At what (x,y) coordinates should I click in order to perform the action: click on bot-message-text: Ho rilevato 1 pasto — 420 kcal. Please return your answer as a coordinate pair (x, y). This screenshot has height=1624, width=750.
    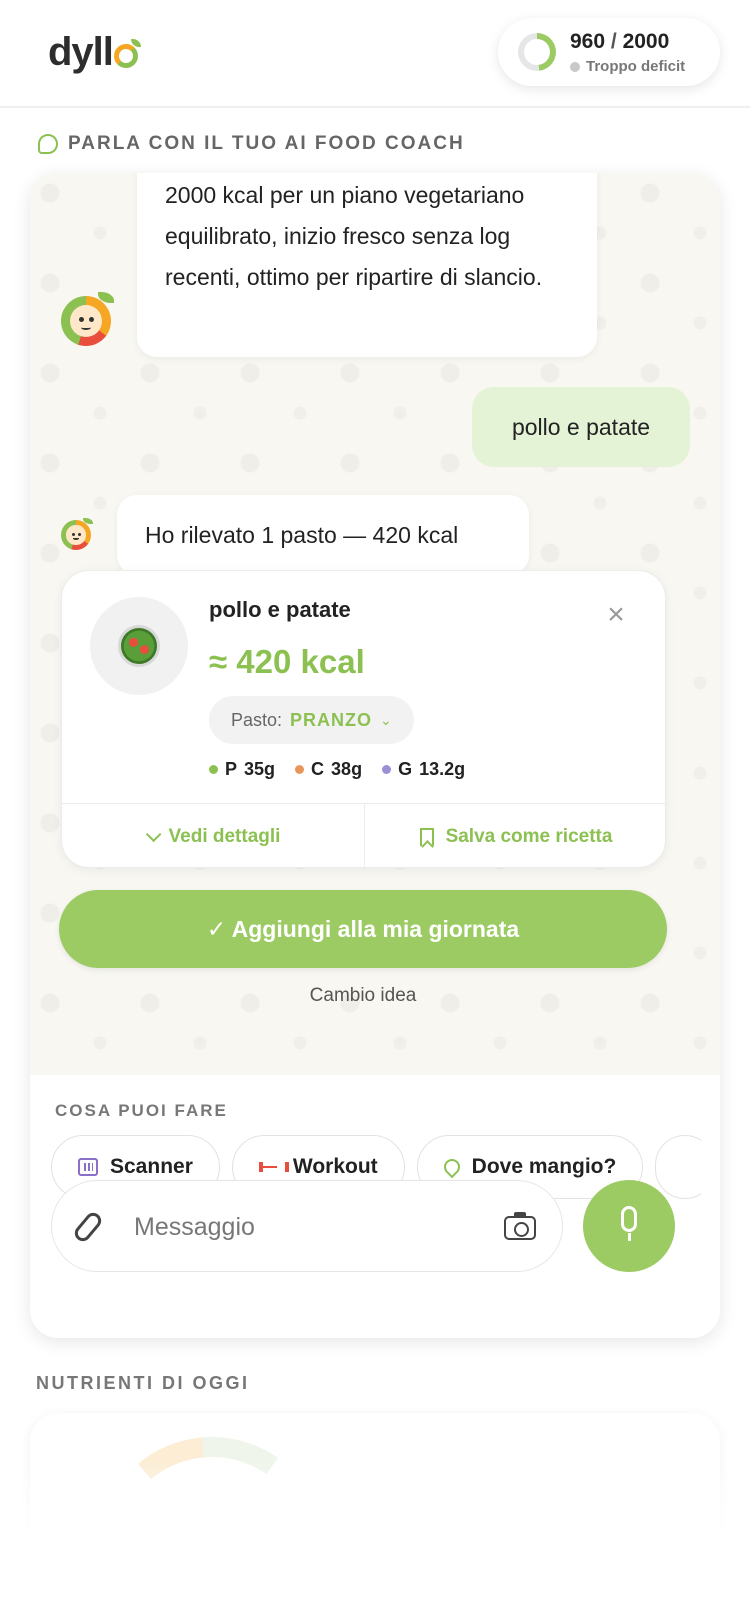
    Looking at the image, I should click on (302, 534).